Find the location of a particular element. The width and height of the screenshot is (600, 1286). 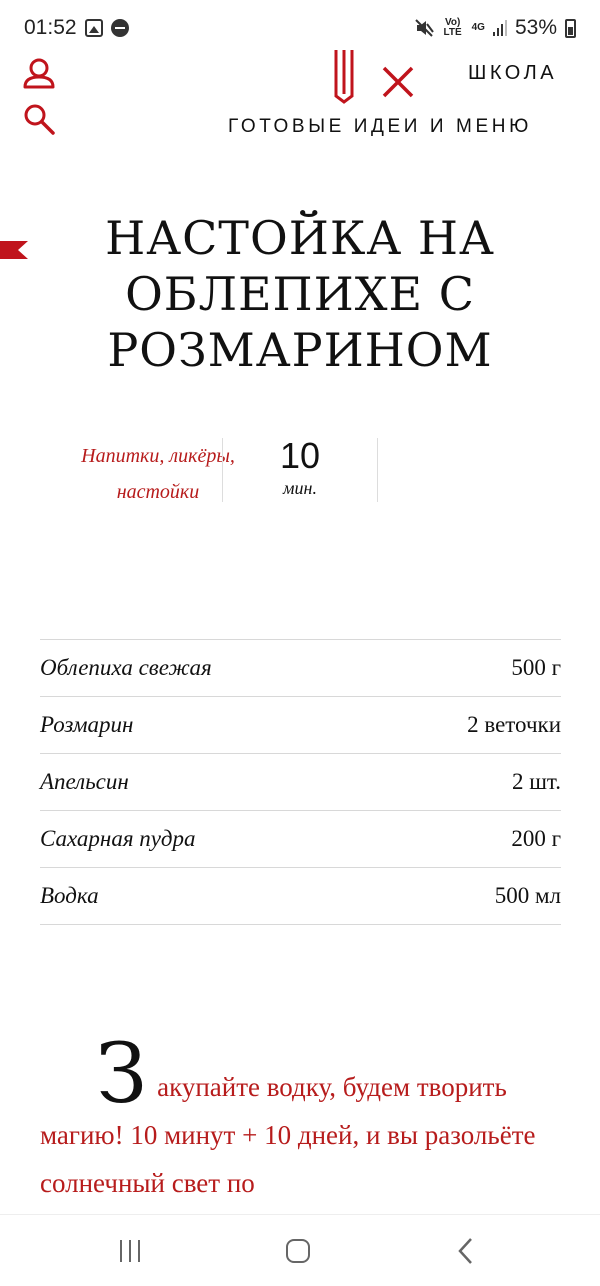

time-unit: мин. is located at coordinates (300, 488).